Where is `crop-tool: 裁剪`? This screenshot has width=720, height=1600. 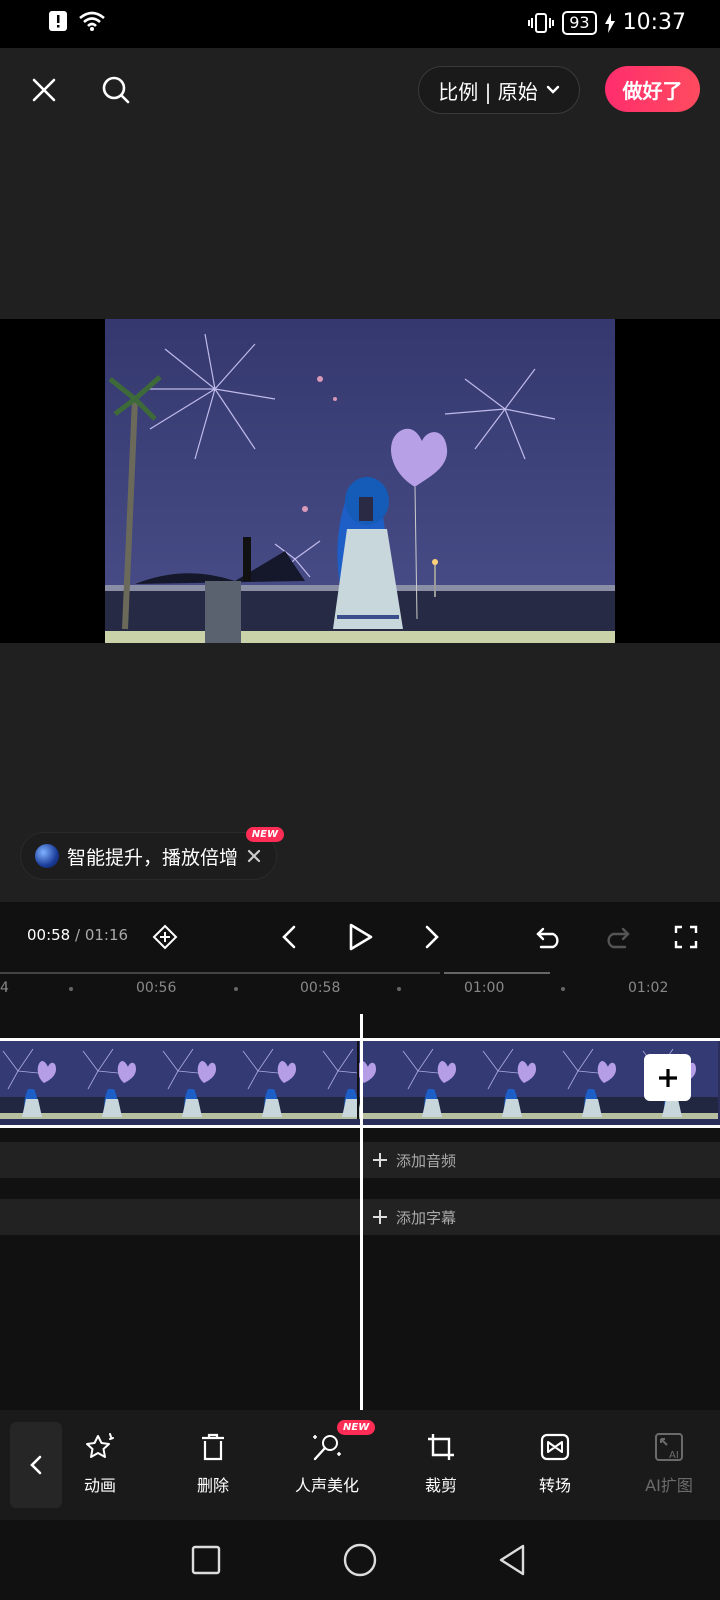
crop-tool: 裁剪 is located at coordinates (441, 1464).